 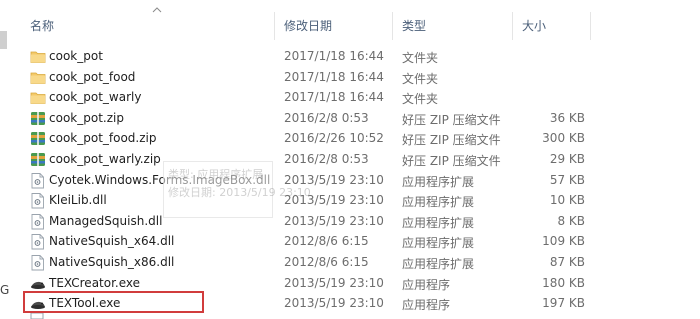 What do you see at coordinates (95, 97) in the screenshot?
I see `file-name: cook_pot_warly` at bounding box center [95, 97].